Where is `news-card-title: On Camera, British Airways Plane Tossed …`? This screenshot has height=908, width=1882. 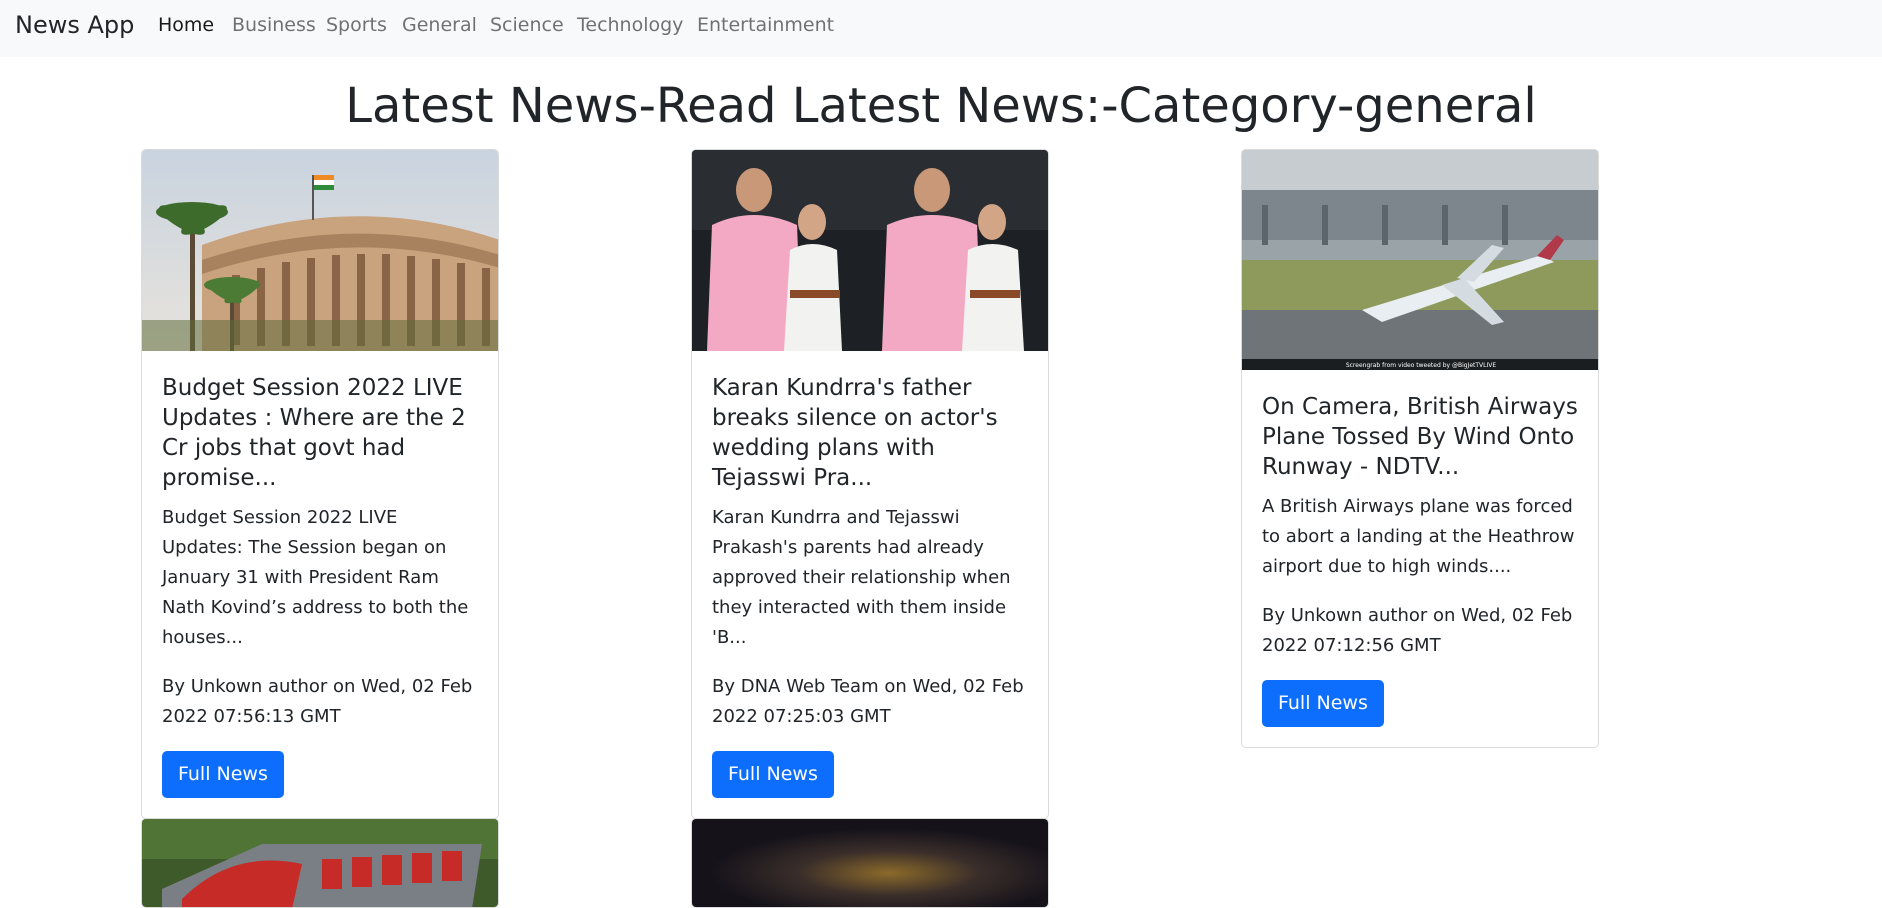
news-card-title: On Camera, British Airways Plane Tossed … is located at coordinates (1420, 437).